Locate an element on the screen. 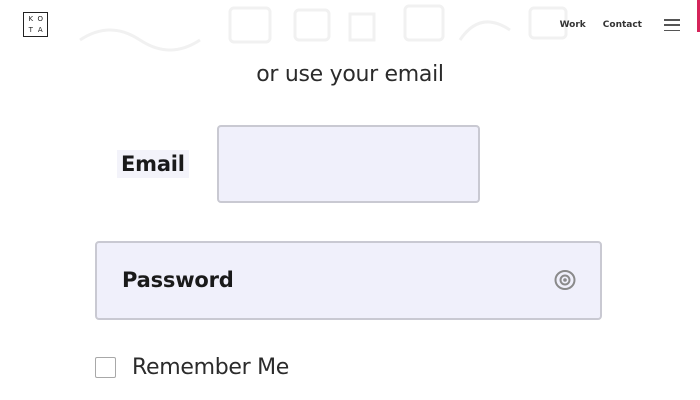  login-subtitle: or use your email is located at coordinates (350, 74).